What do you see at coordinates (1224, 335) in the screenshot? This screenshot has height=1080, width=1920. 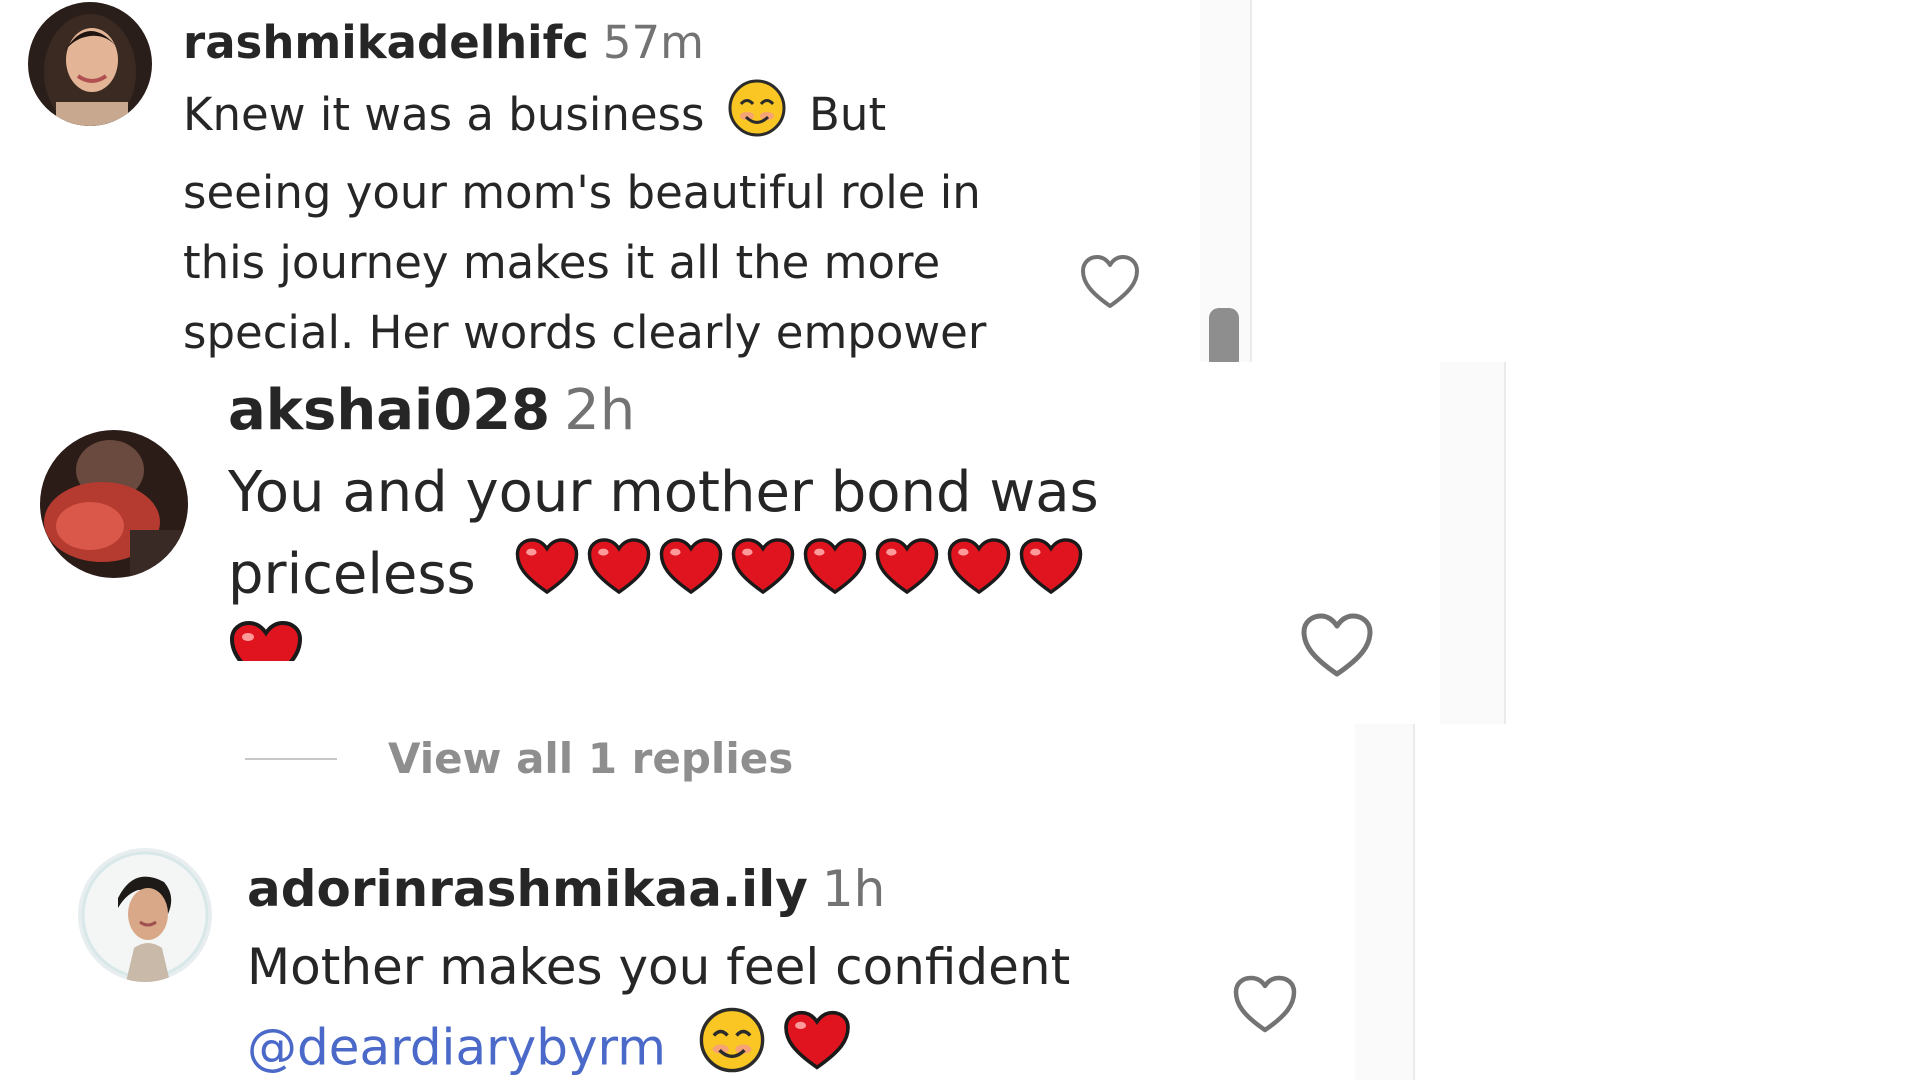 I see `scrollbar-thumb` at bounding box center [1224, 335].